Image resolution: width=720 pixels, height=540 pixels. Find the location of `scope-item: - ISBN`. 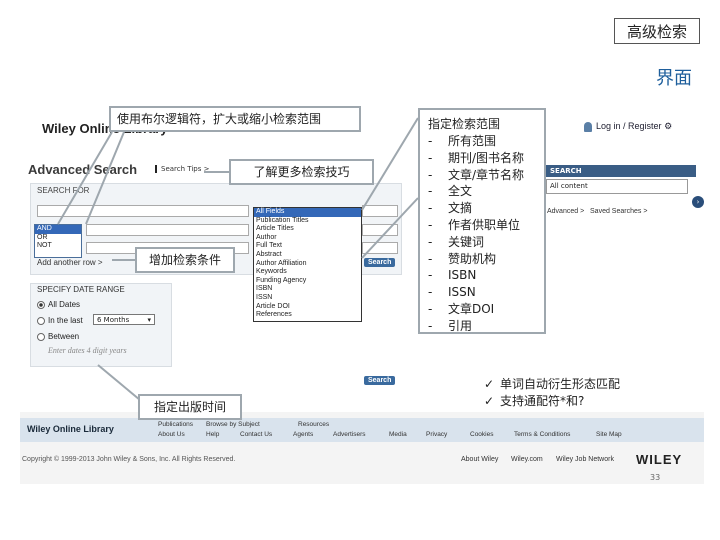

scope-item: - ISBN is located at coordinates (452, 275).